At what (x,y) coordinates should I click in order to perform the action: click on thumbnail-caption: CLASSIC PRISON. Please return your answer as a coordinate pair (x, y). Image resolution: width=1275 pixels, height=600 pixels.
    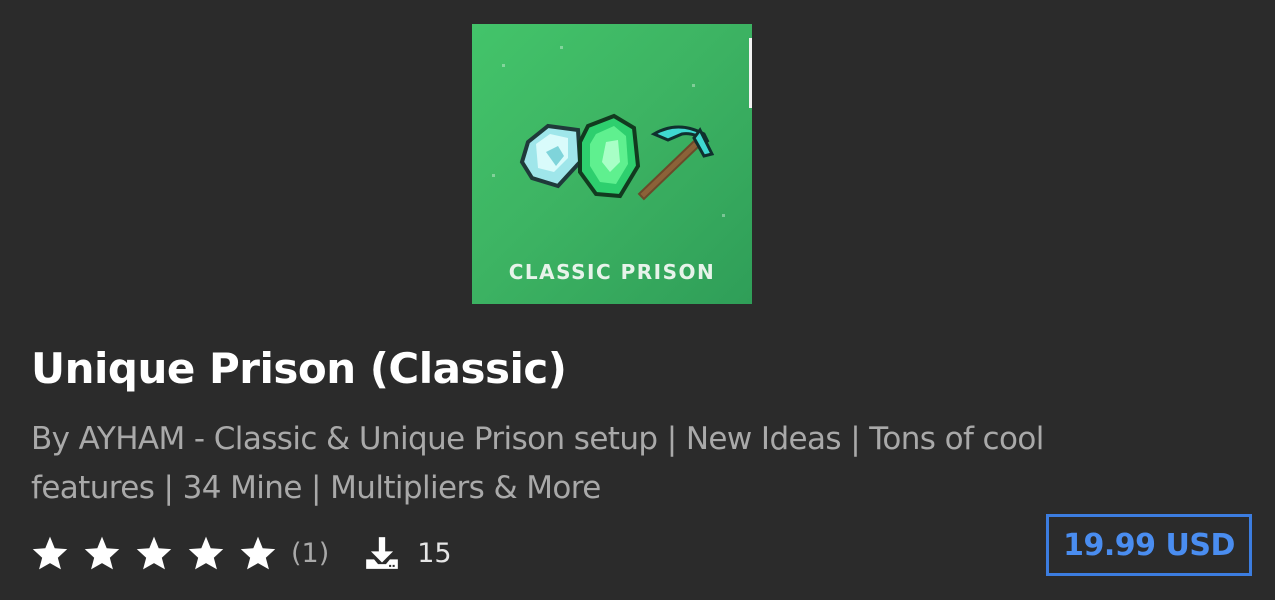
    Looking at the image, I should click on (612, 272).